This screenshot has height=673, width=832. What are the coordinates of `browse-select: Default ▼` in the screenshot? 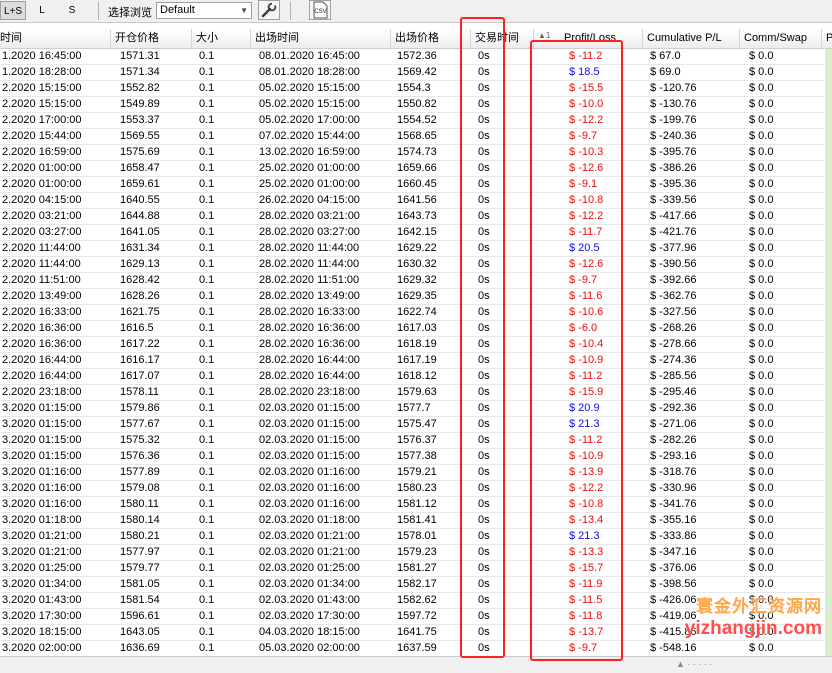 It's located at (204, 10).